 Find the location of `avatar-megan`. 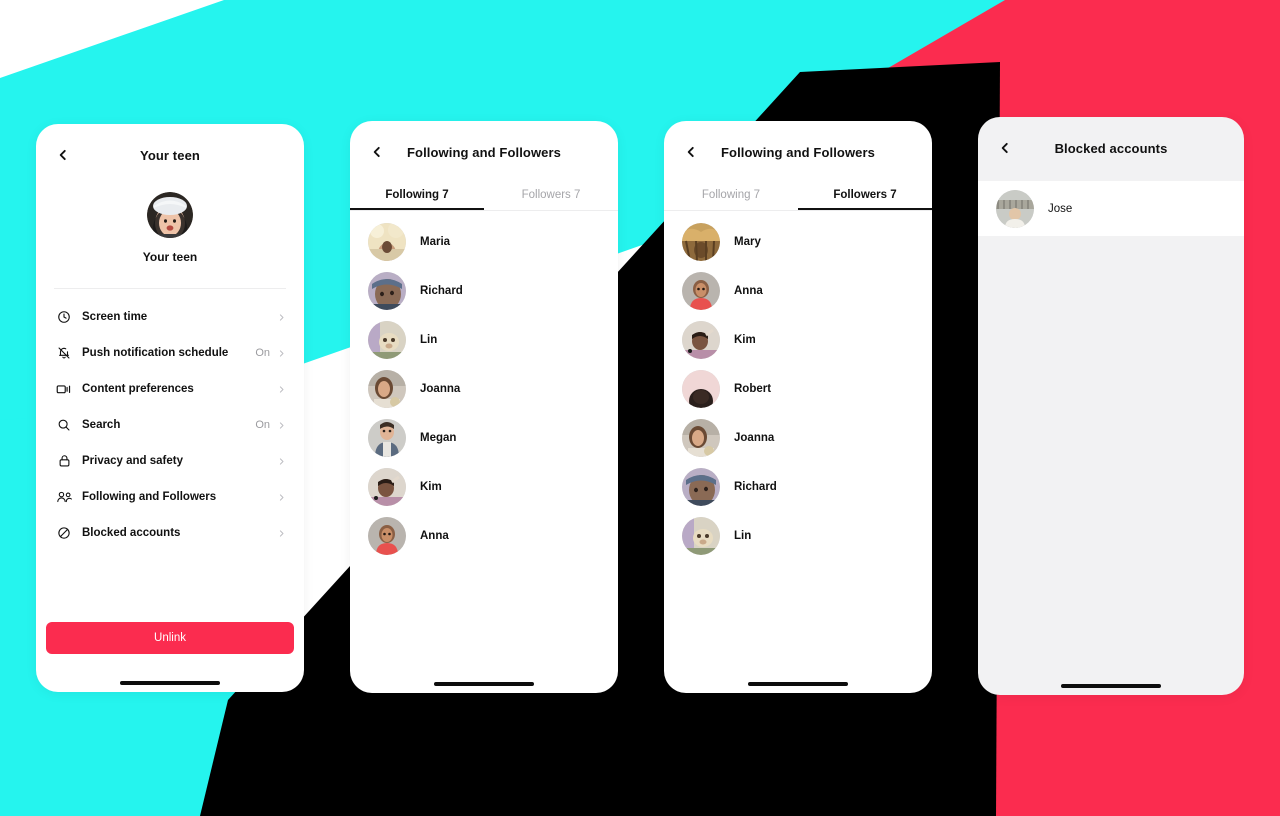

avatar-megan is located at coordinates (387, 437).